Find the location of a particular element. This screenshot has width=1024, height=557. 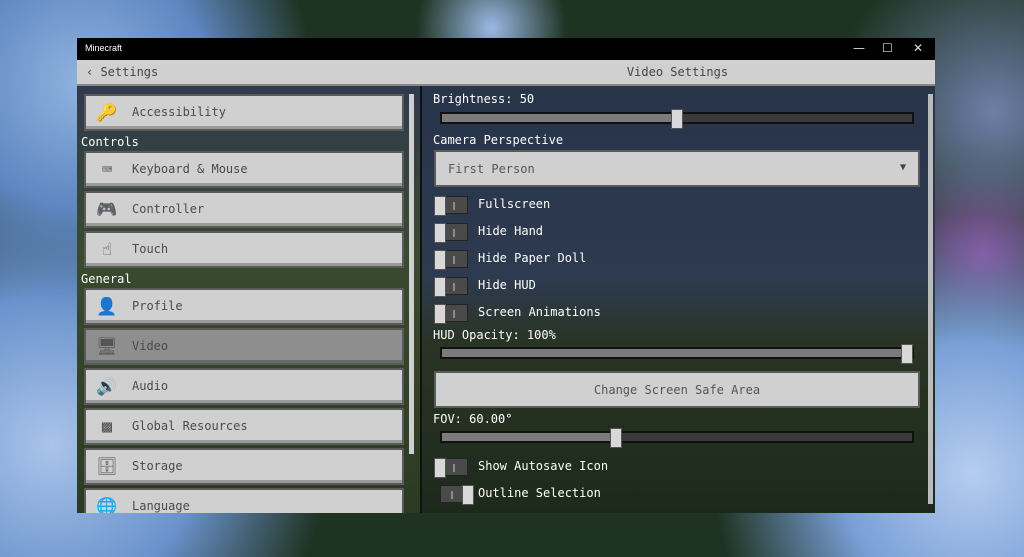

camera-perspective-label: Camera Perspective is located at coordinates (498, 140).